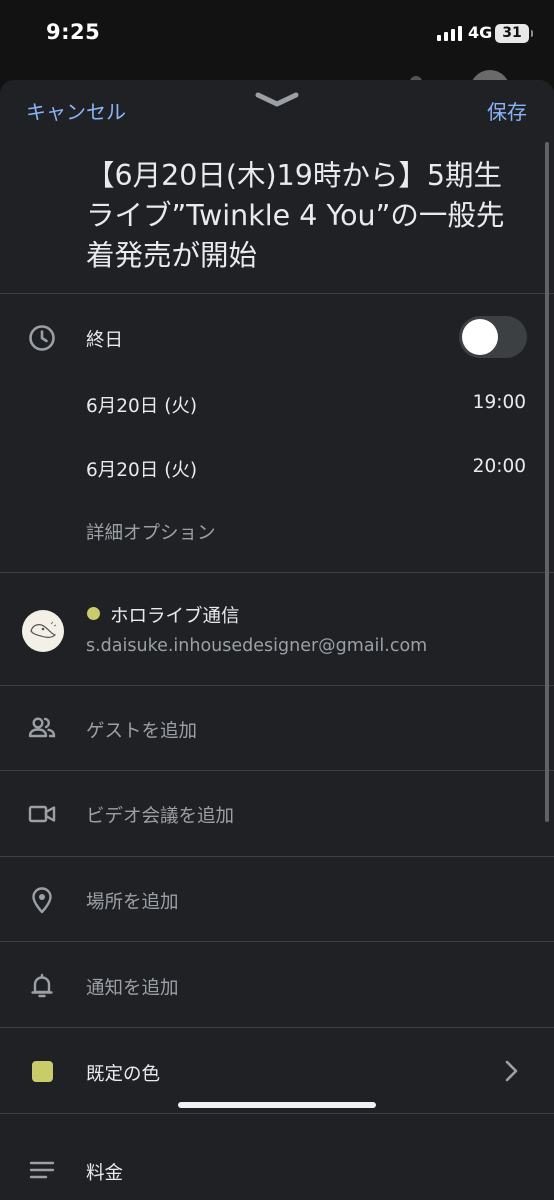 The height and width of the screenshot is (1200, 554). What do you see at coordinates (175, 615) in the screenshot?
I see `calendar-name: ホロライブ通信` at bounding box center [175, 615].